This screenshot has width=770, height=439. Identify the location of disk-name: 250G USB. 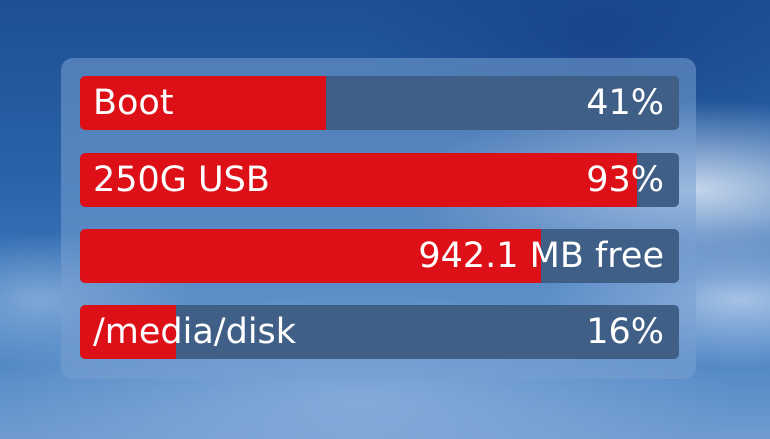
(181, 180).